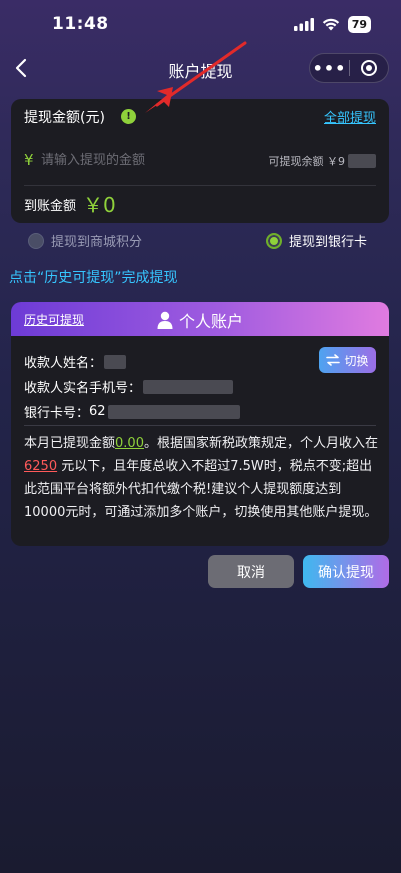  What do you see at coordinates (70, 443) in the screenshot?
I see `notice-part-1: 本月已提现金额` at bounding box center [70, 443].